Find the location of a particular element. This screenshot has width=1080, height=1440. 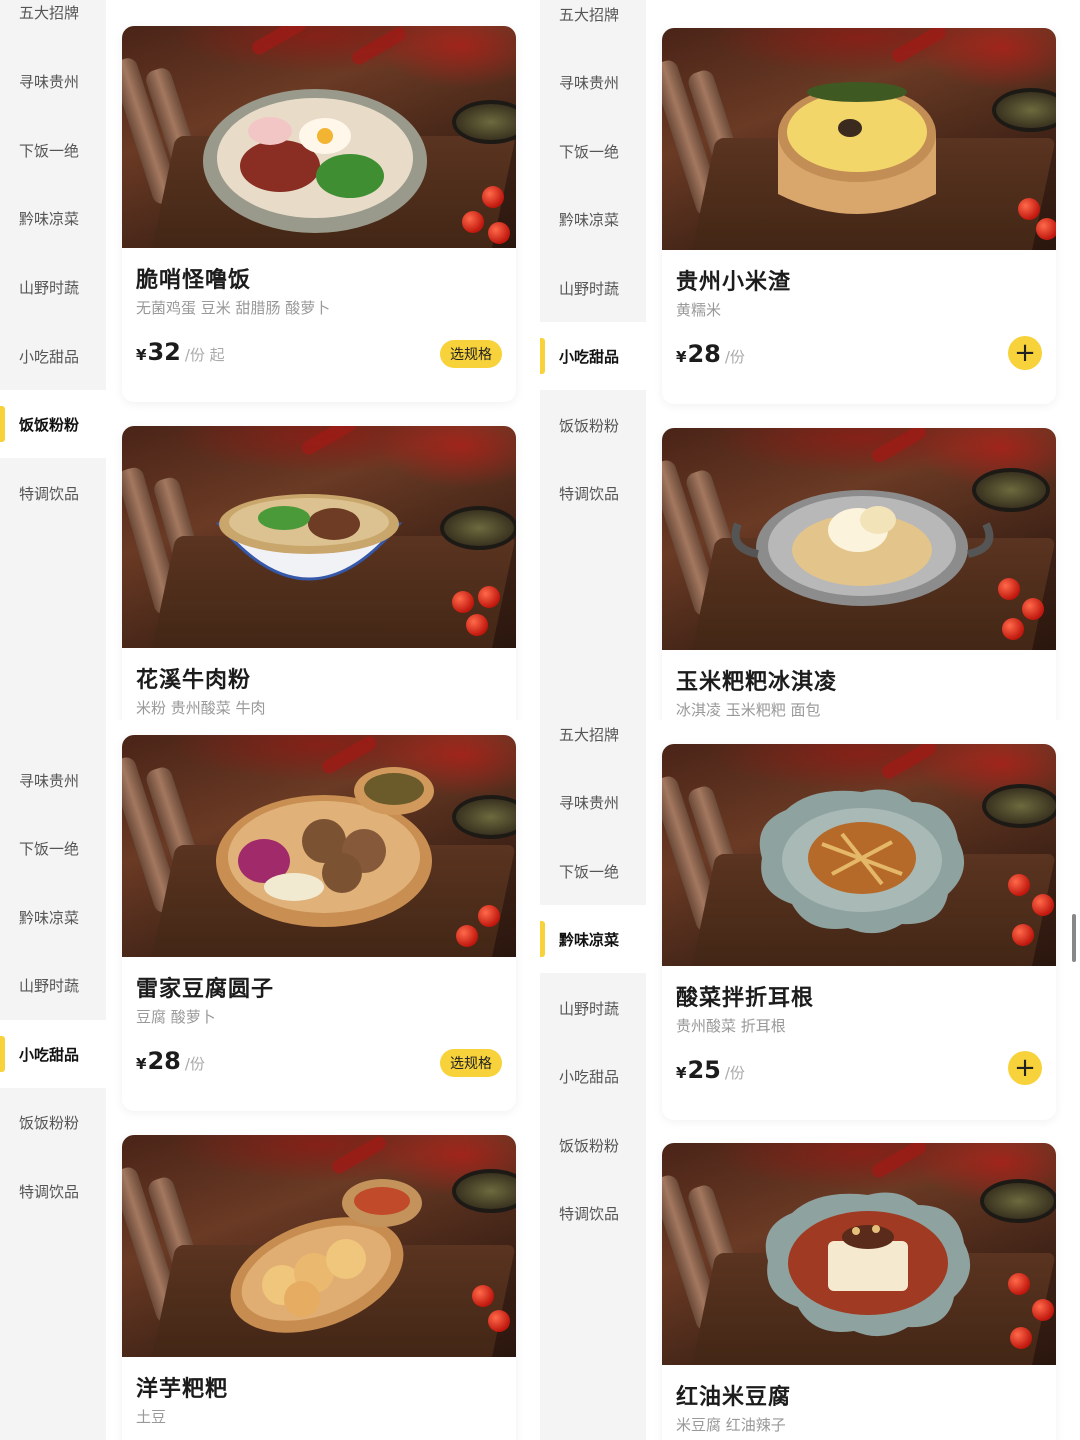

dish-card: 贵州小米渣 黄糯米 ¥ 28 /份 + is located at coordinates (859, 216).